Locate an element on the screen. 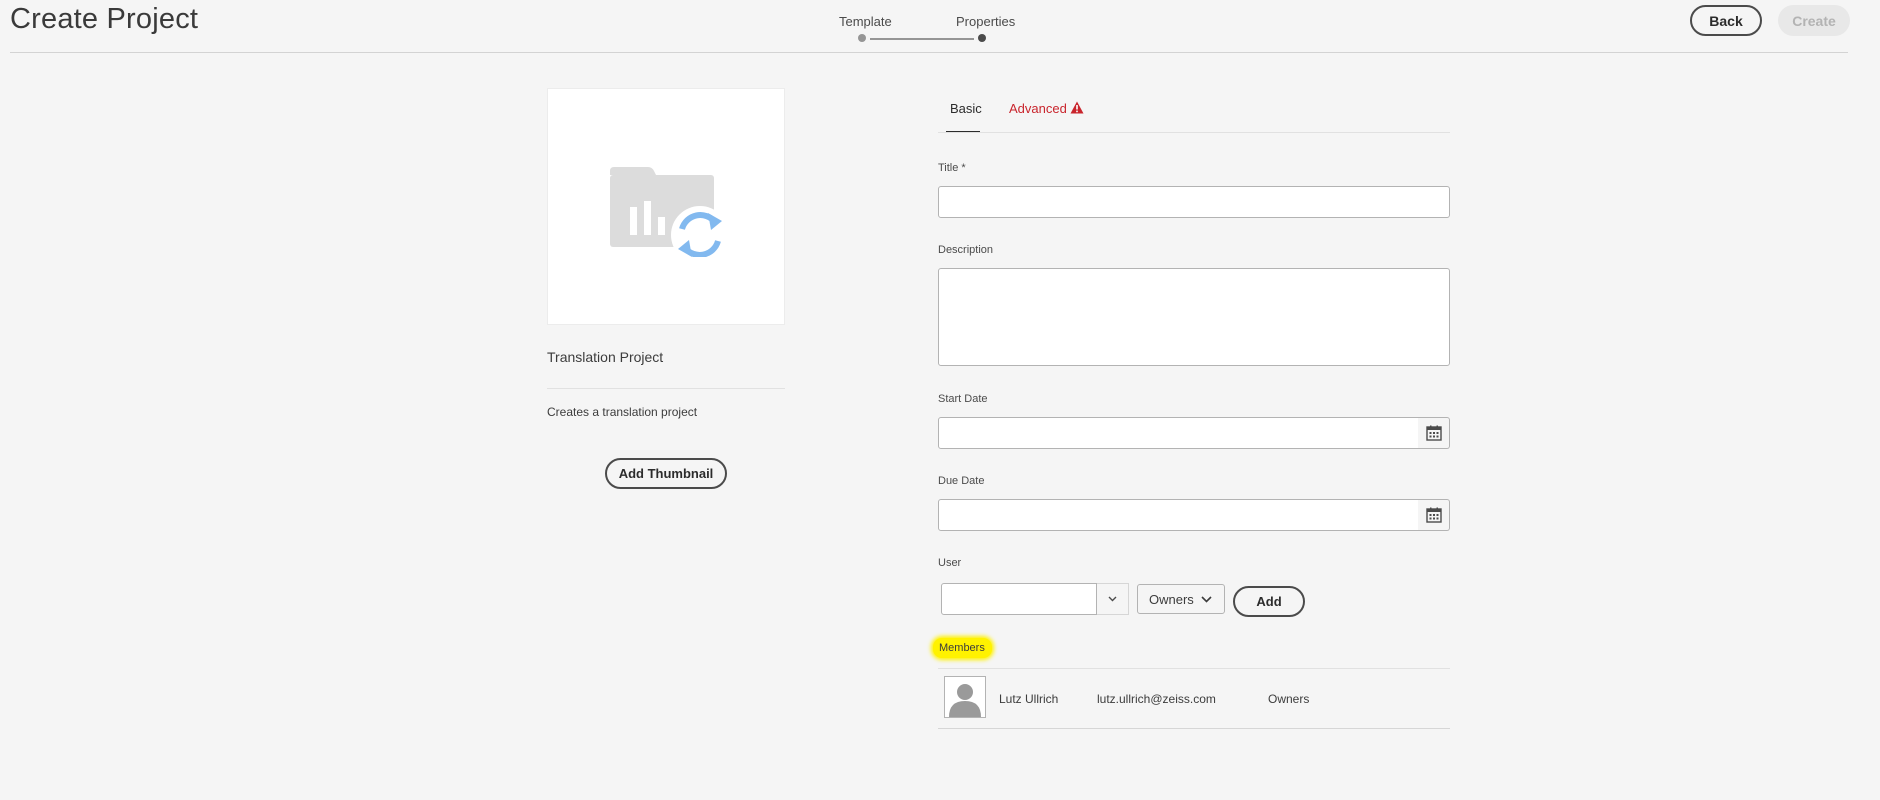 Image resolution: width=1880 pixels, height=800 pixels. user-dropdown-button is located at coordinates (1113, 599).